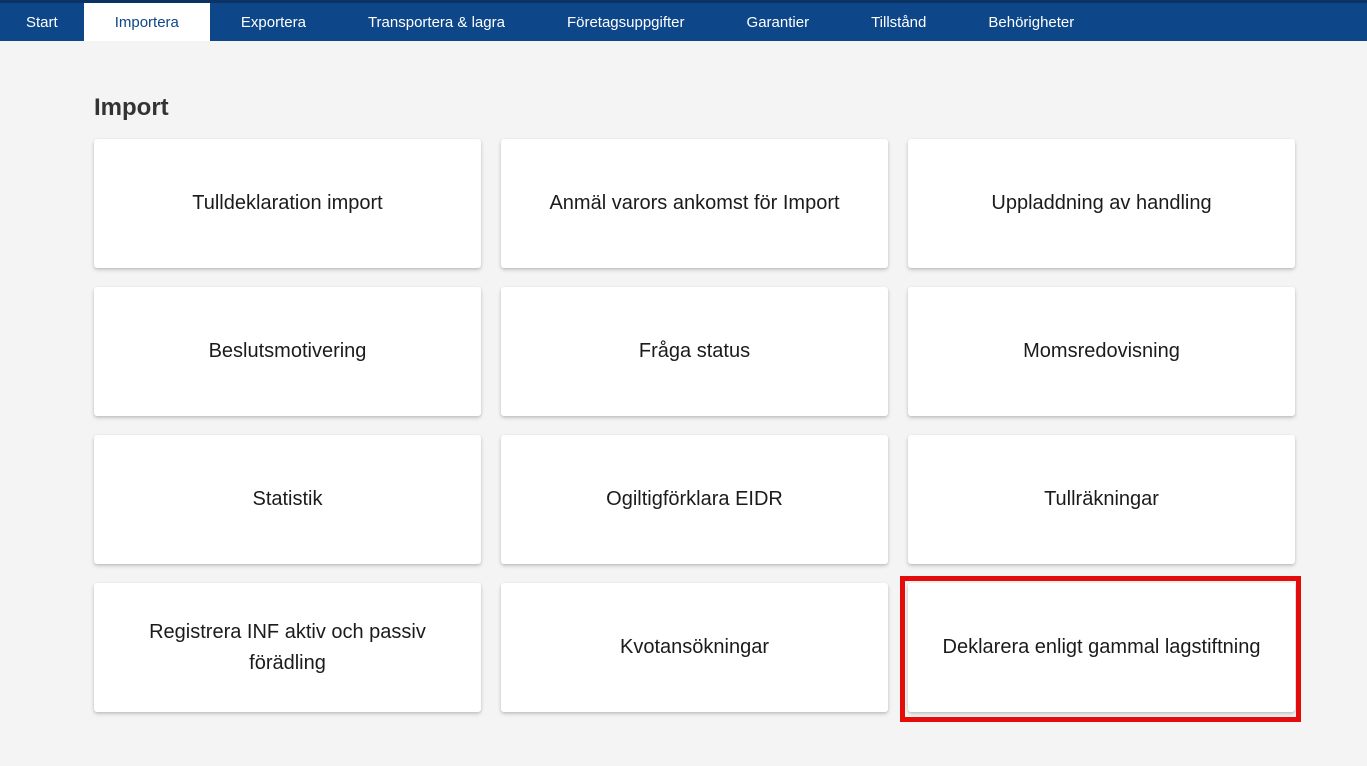 Image resolution: width=1367 pixels, height=766 pixels. I want to click on card-wrap: Tulldeklaration import, so click(287, 203).